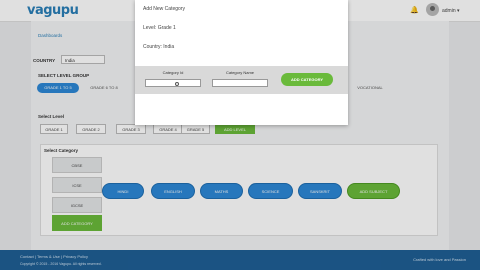 Image resolution: width=480 pixels, height=270 pixels. I want to click on category-form: Category Id Category Name ADD CATEGORY, so click(241, 80).